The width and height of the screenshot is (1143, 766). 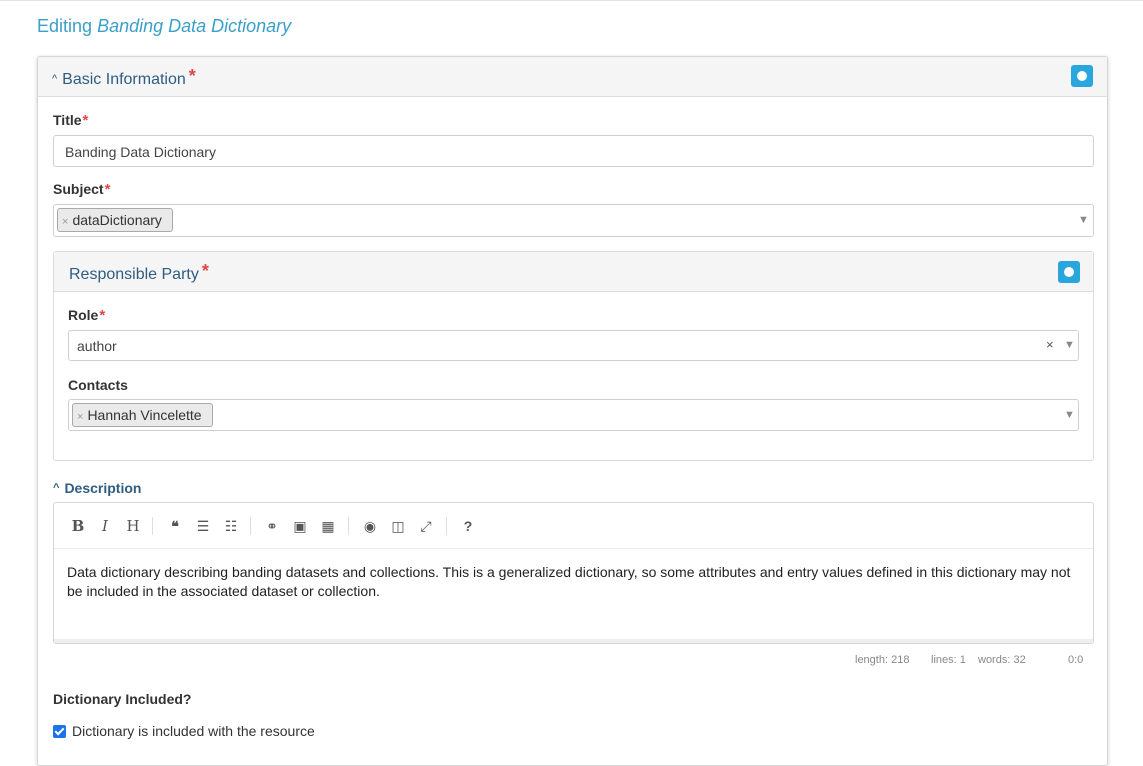 I want to click on page-title-record-name: Banding Data Dictionary, so click(x=194, y=26).